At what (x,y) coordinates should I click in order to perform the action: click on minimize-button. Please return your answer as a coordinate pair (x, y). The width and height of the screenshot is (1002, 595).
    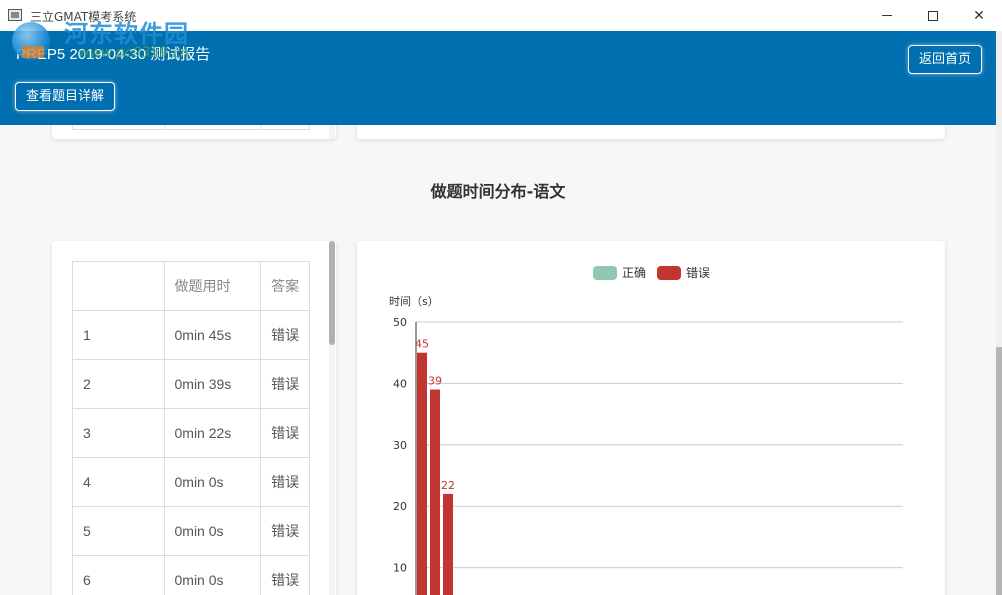
    Looking at the image, I should click on (887, 15).